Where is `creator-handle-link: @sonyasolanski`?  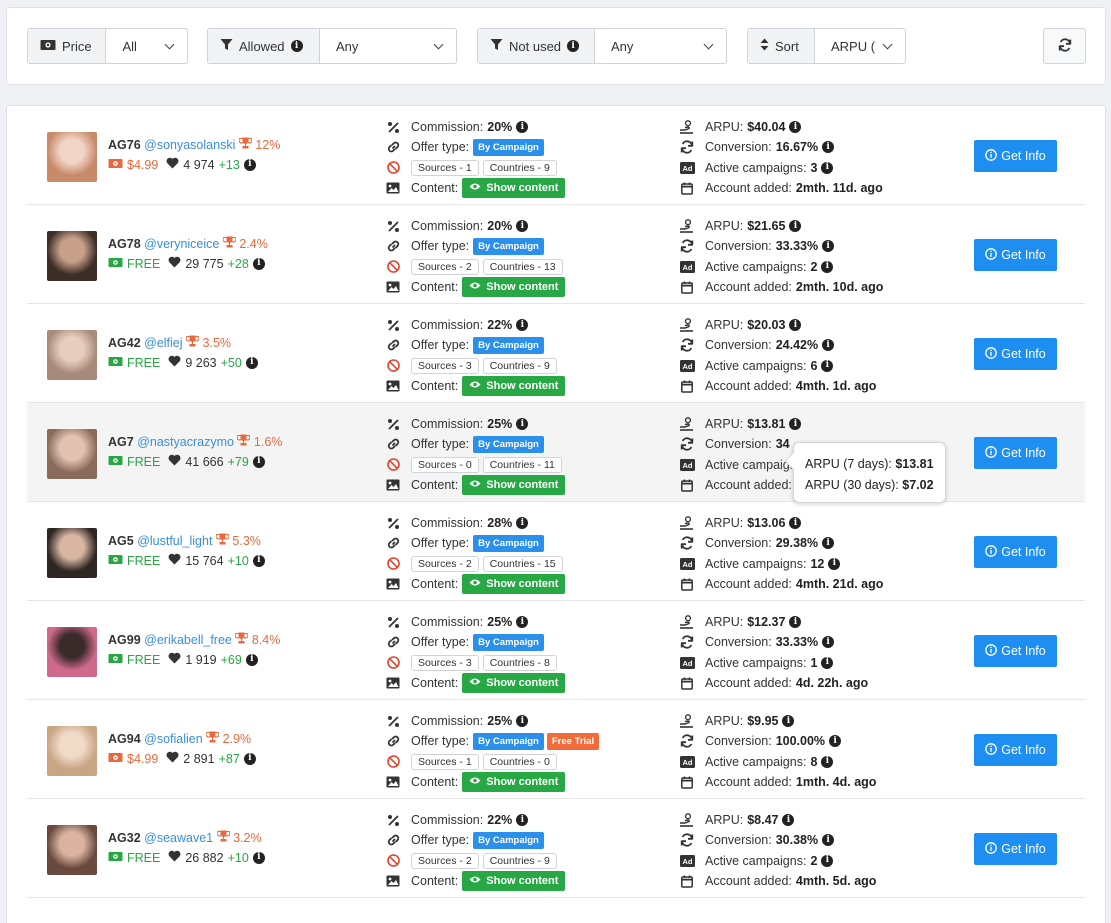 creator-handle-link: @sonyasolanski is located at coordinates (189, 145).